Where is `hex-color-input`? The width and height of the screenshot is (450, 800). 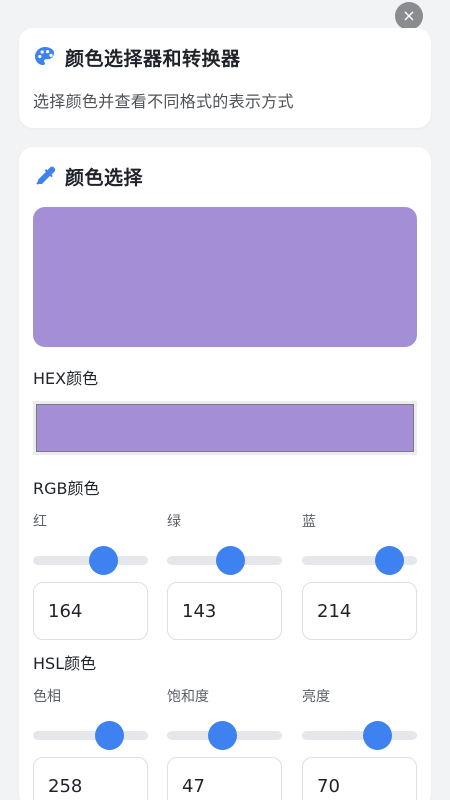
hex-color-input is located at coordinates (225, 428).